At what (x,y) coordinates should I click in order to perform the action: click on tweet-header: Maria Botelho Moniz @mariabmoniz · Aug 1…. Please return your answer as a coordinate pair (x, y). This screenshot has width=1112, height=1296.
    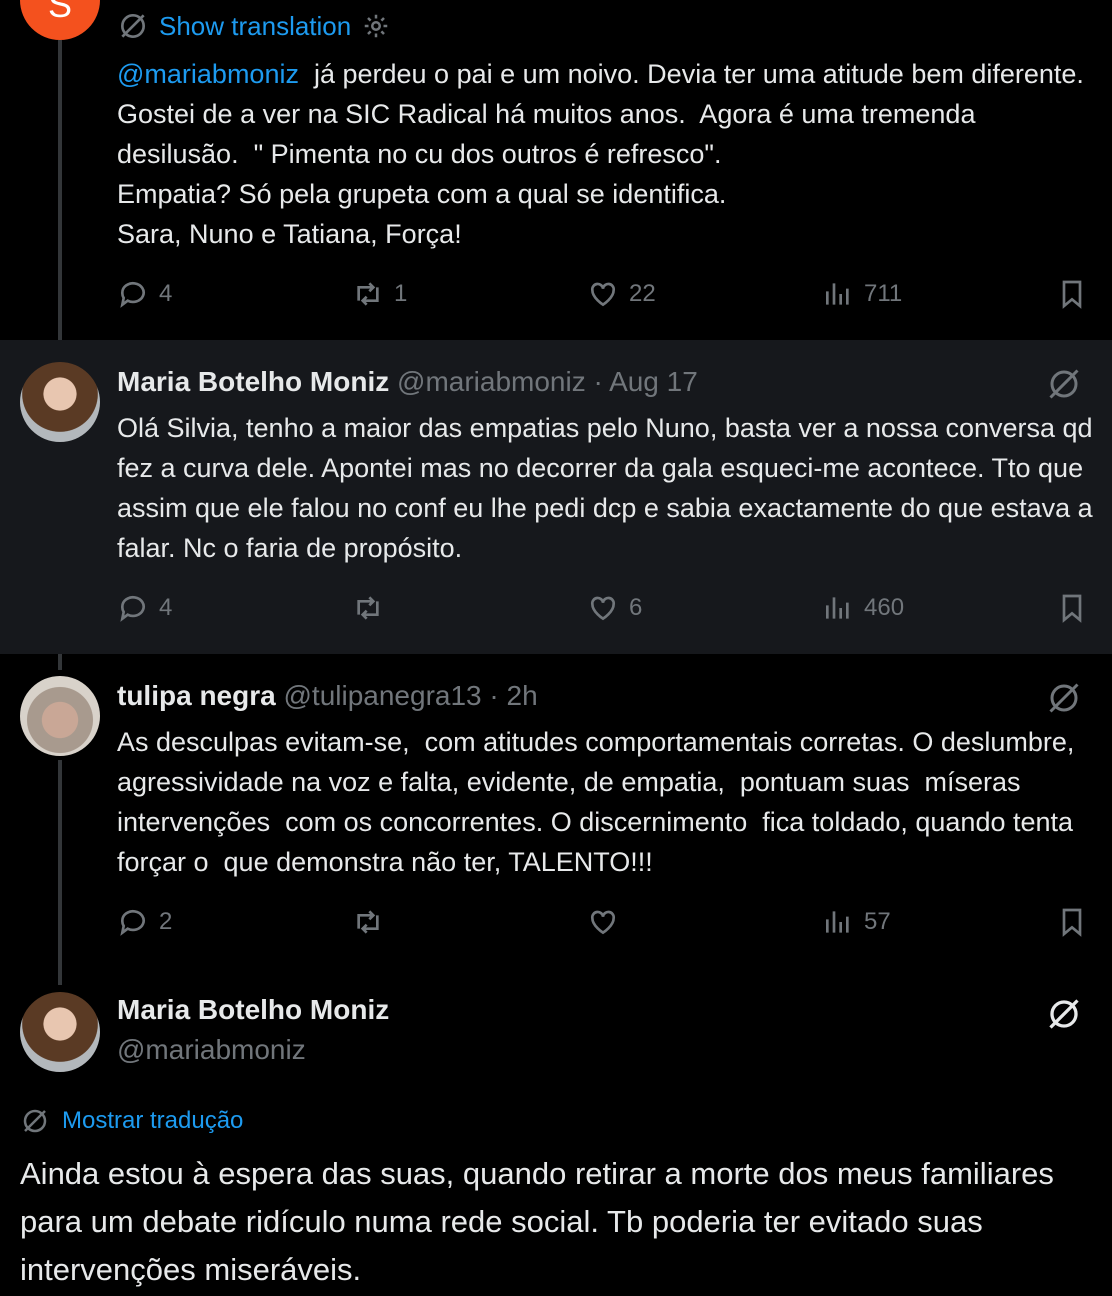
    Looking at the image, I should click on (407, 382).